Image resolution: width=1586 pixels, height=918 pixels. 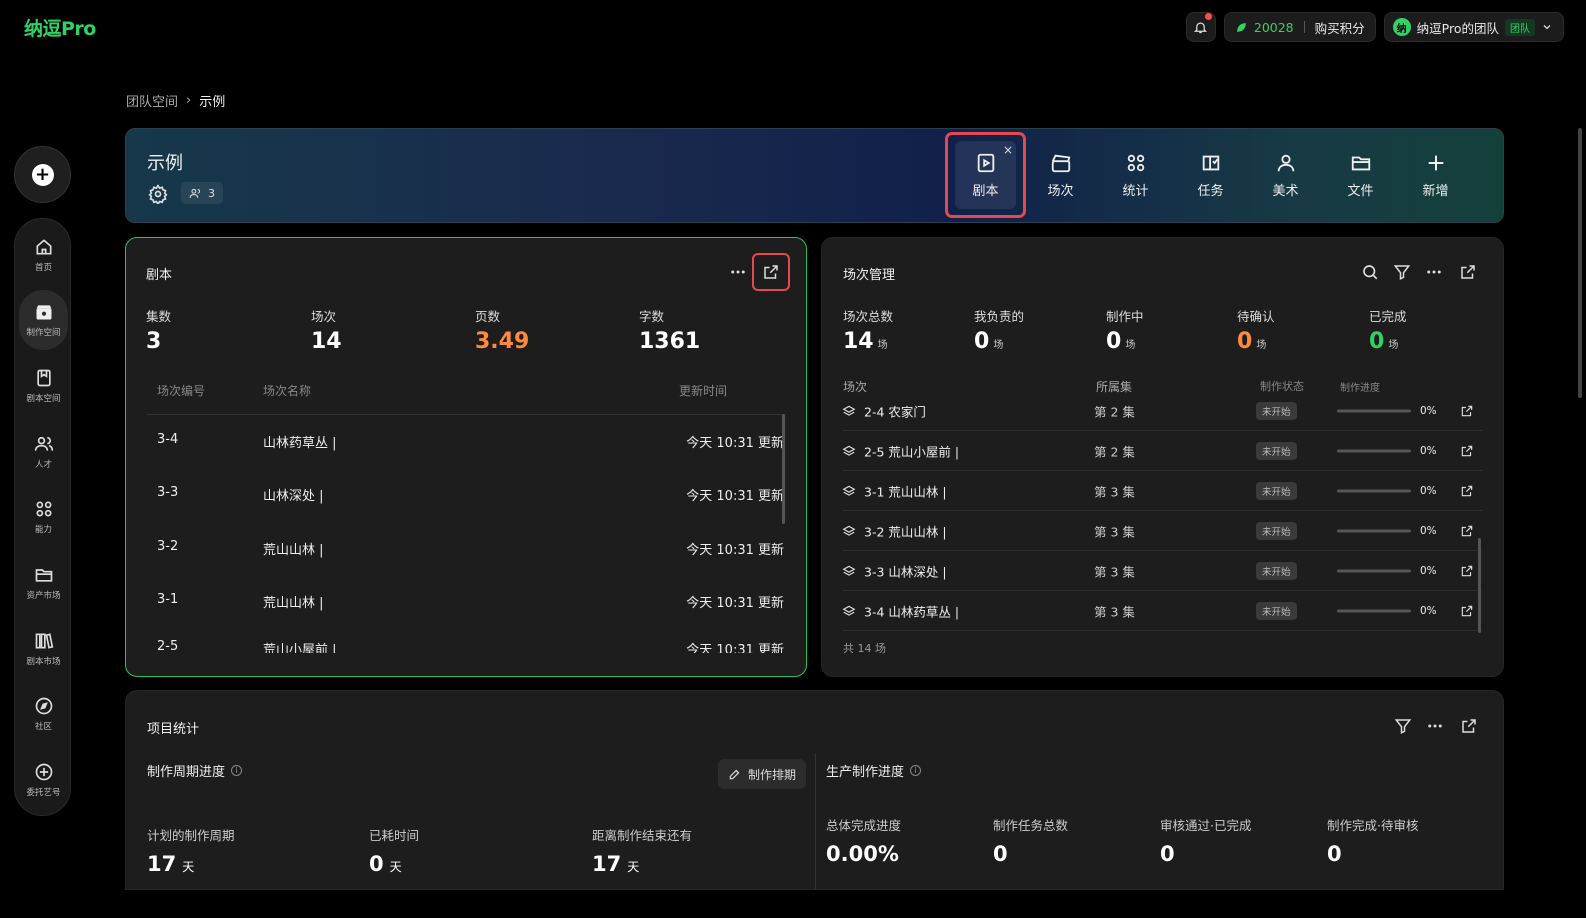 What do you see at coordinates (1479, 585) in the screenshot?
I see `list-scrollbar` at bounding box center [1479, 585].